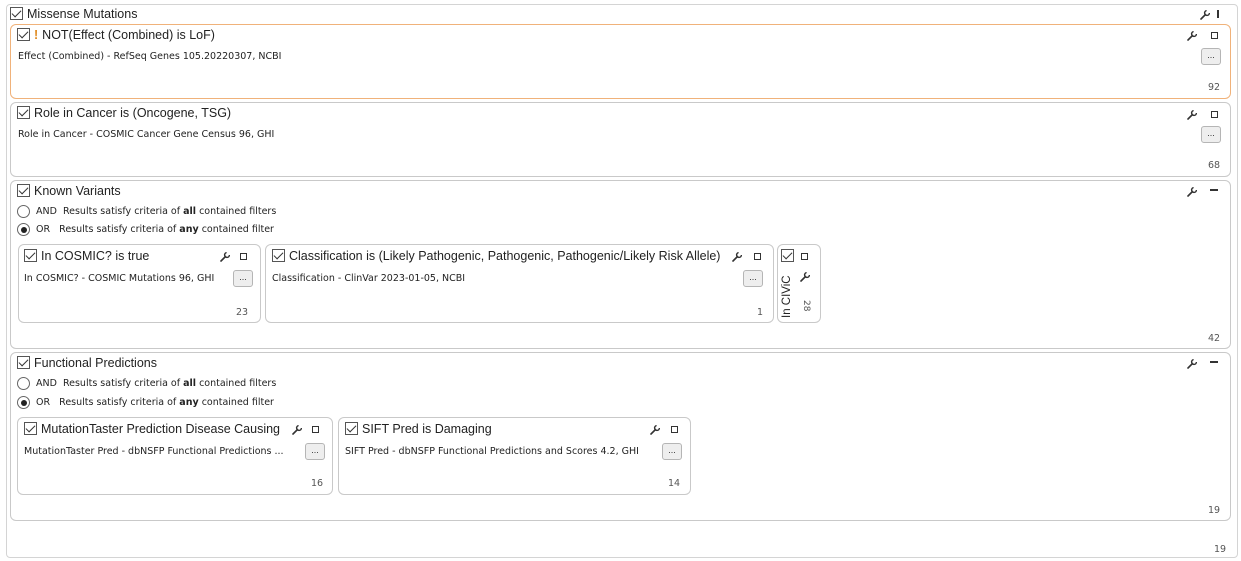 Image resolution: width=1241 pixels, height=561 pixels. Describe the element at coordinates (95, 363) in the screenshot. I see `functional-predictions-label: Functional Predictions` at that location.